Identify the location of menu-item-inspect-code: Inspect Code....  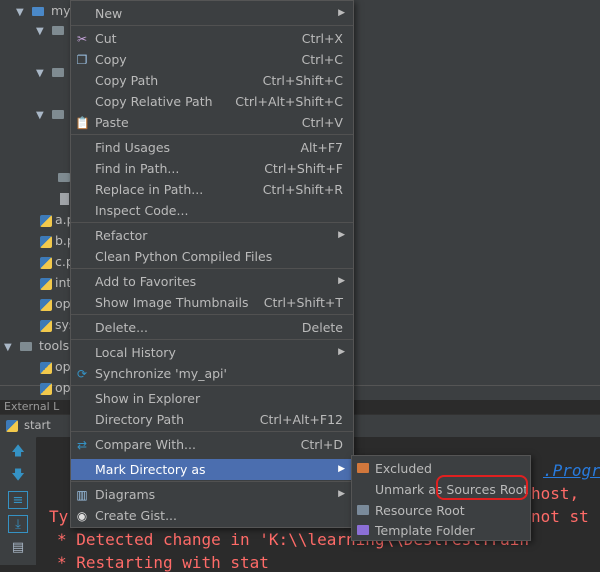
(212, 210).